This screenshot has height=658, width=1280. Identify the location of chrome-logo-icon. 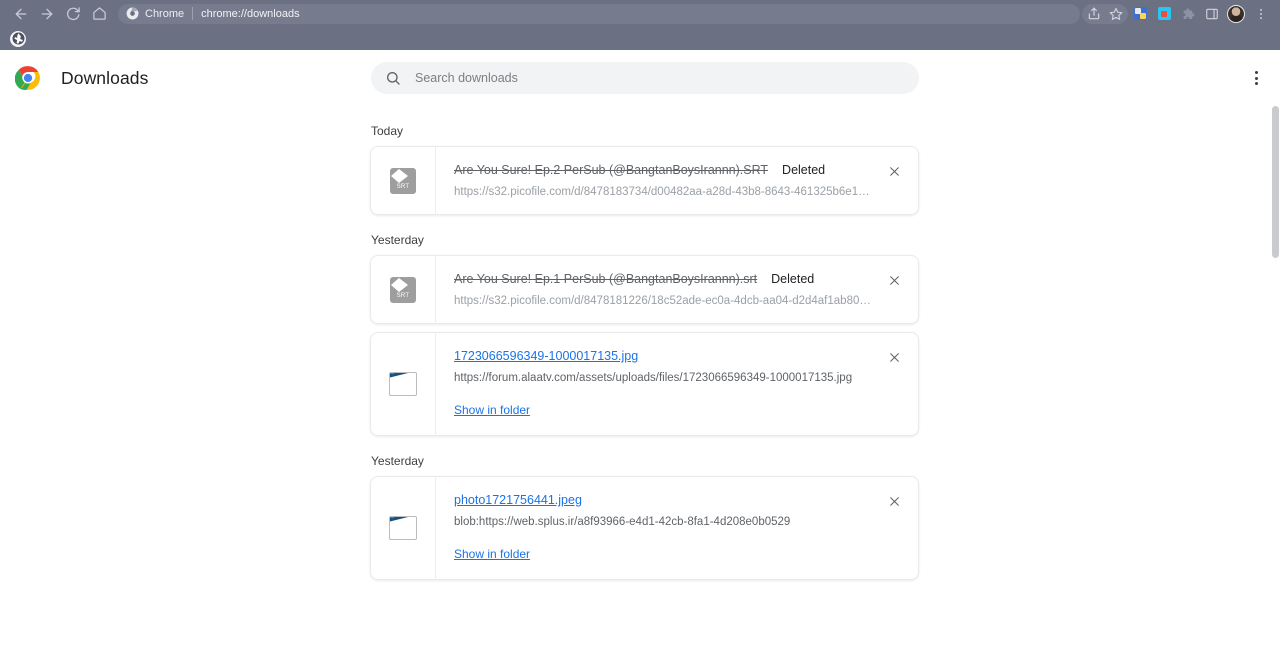
(27, 78).